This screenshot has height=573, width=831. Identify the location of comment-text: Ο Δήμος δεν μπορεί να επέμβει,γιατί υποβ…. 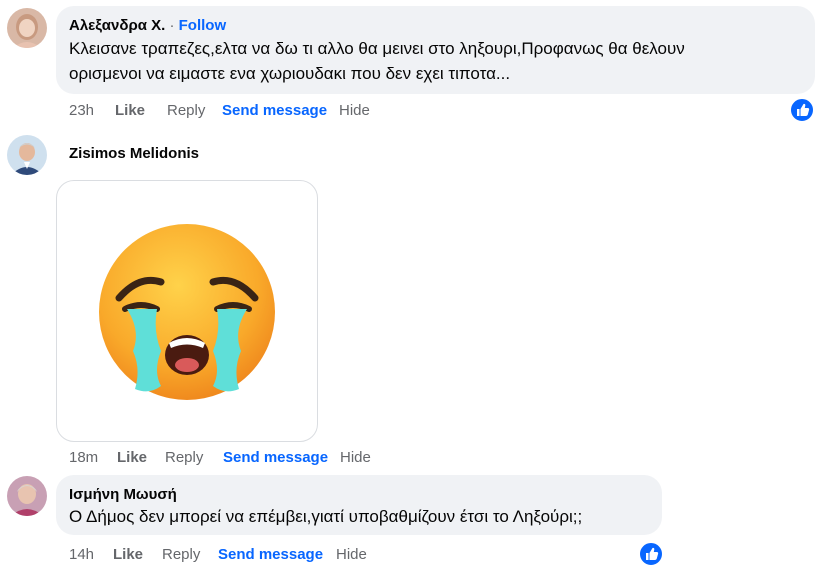
(325, 516).